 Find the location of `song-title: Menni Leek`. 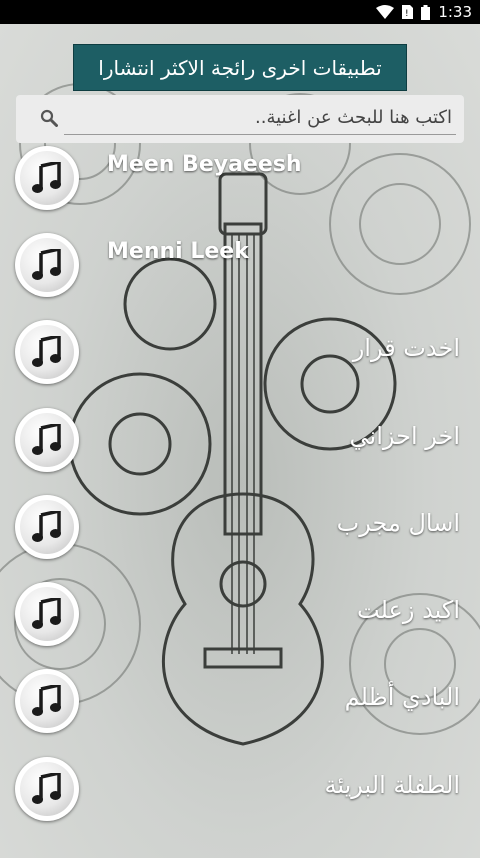

song-title: Menni Leek is located at coordinates (178, 251).